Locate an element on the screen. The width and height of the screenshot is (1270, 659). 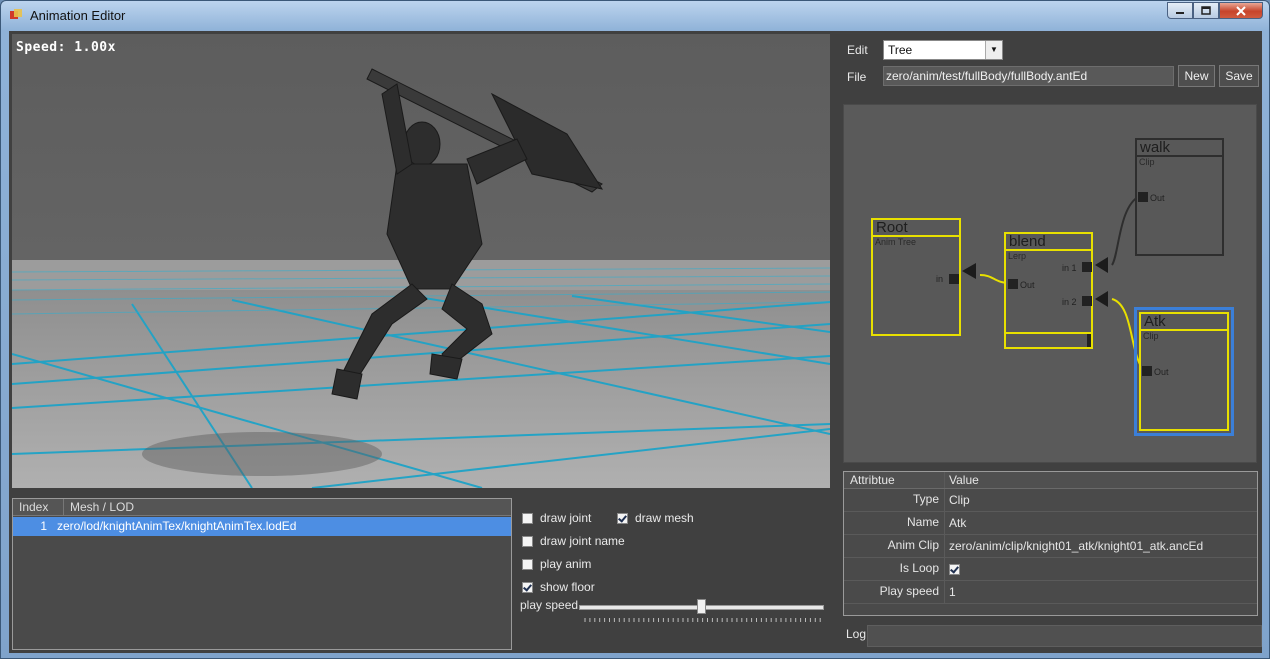
play-anim-checkbox: play anim is located at coordinates (556, 564).